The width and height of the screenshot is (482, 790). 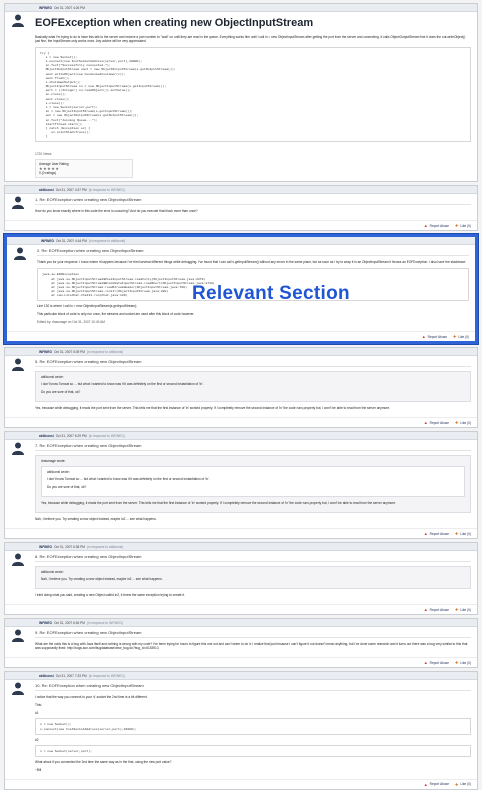 What do you see at coordinates (67, 487) in the screenshot?
I see `quote-text-2: Do you are sure of that, ok?` at bounding box center [67, 487].